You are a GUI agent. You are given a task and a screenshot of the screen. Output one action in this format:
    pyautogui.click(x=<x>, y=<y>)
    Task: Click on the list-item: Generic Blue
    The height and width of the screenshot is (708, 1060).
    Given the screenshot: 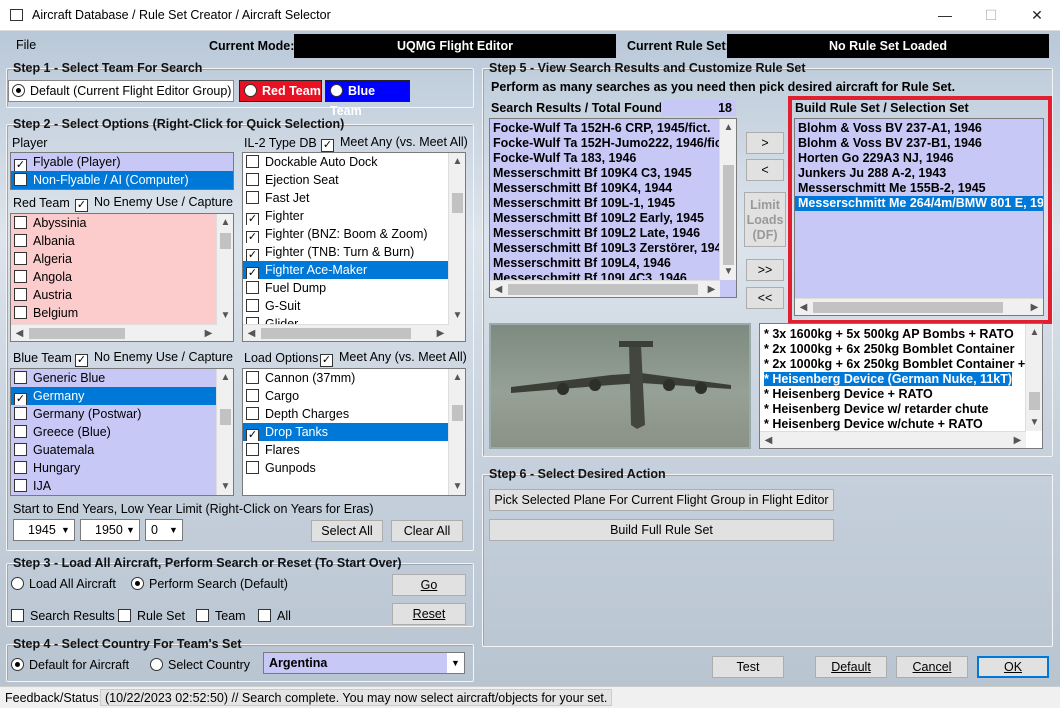 What is the action you would take?
    pyautogui.click(x=122, y=378)
    